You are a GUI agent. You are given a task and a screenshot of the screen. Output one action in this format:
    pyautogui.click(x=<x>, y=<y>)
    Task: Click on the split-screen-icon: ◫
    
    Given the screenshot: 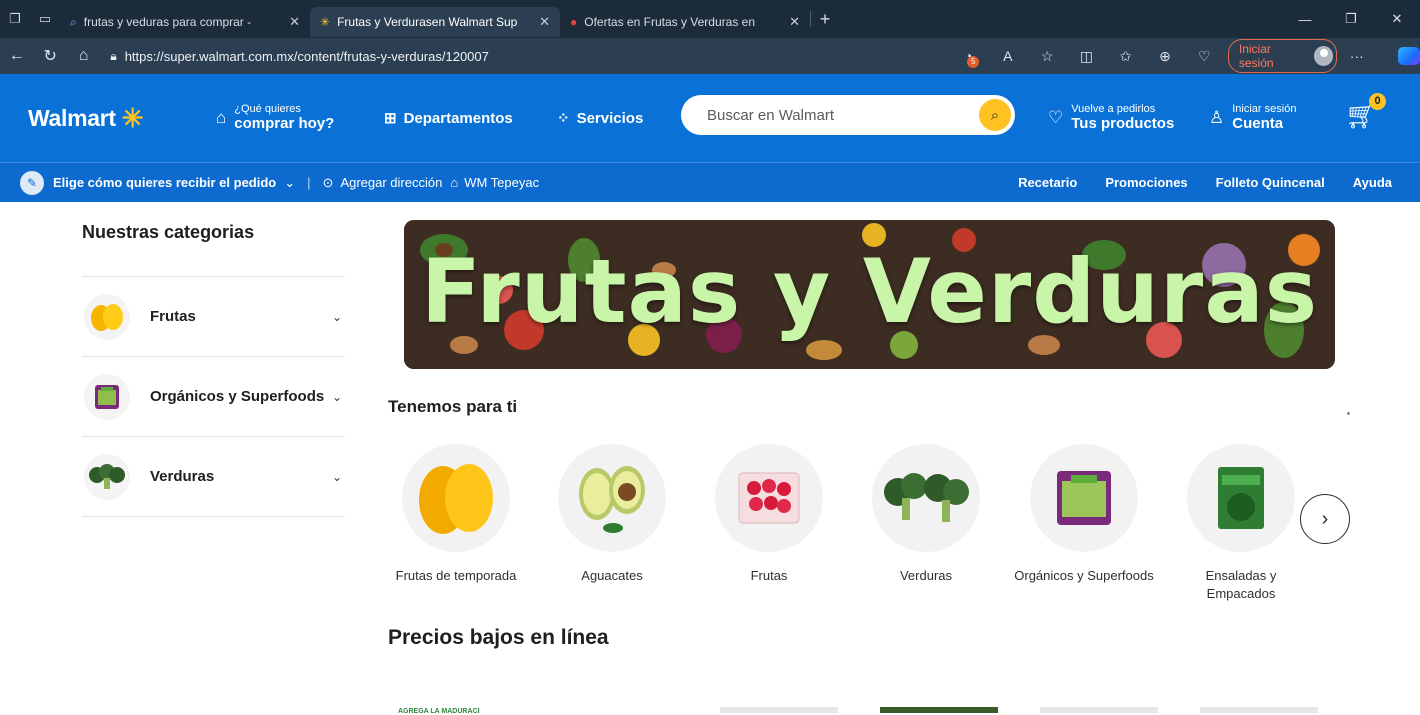 What is the action you would take?
    pyautogui.click(x=1086, y=56)
    